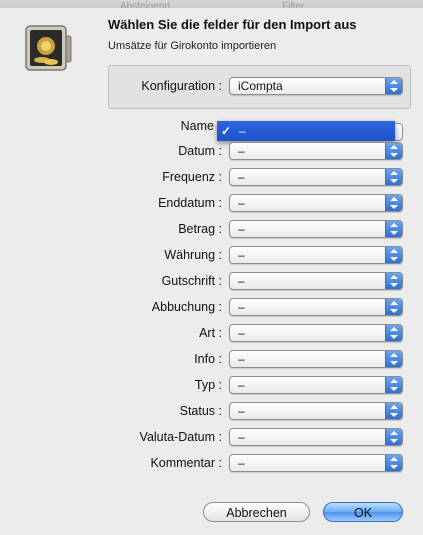  What do you see at coordinates (192, 177) in the screenshot?
I see `field-label-frequenz: Frequenz :` at bounding box center [192, 177].